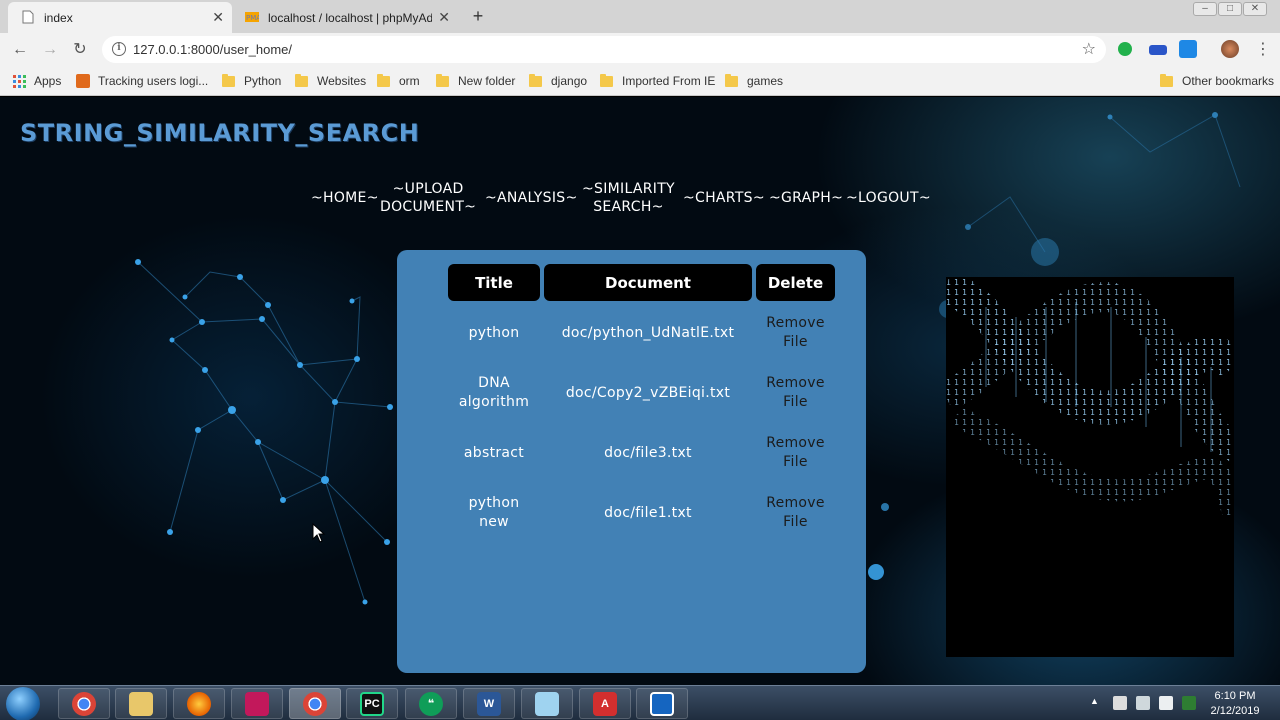 This screenshot has height=720, width=1280. I want to click on acrobat-icon: A, so click(605, 703).